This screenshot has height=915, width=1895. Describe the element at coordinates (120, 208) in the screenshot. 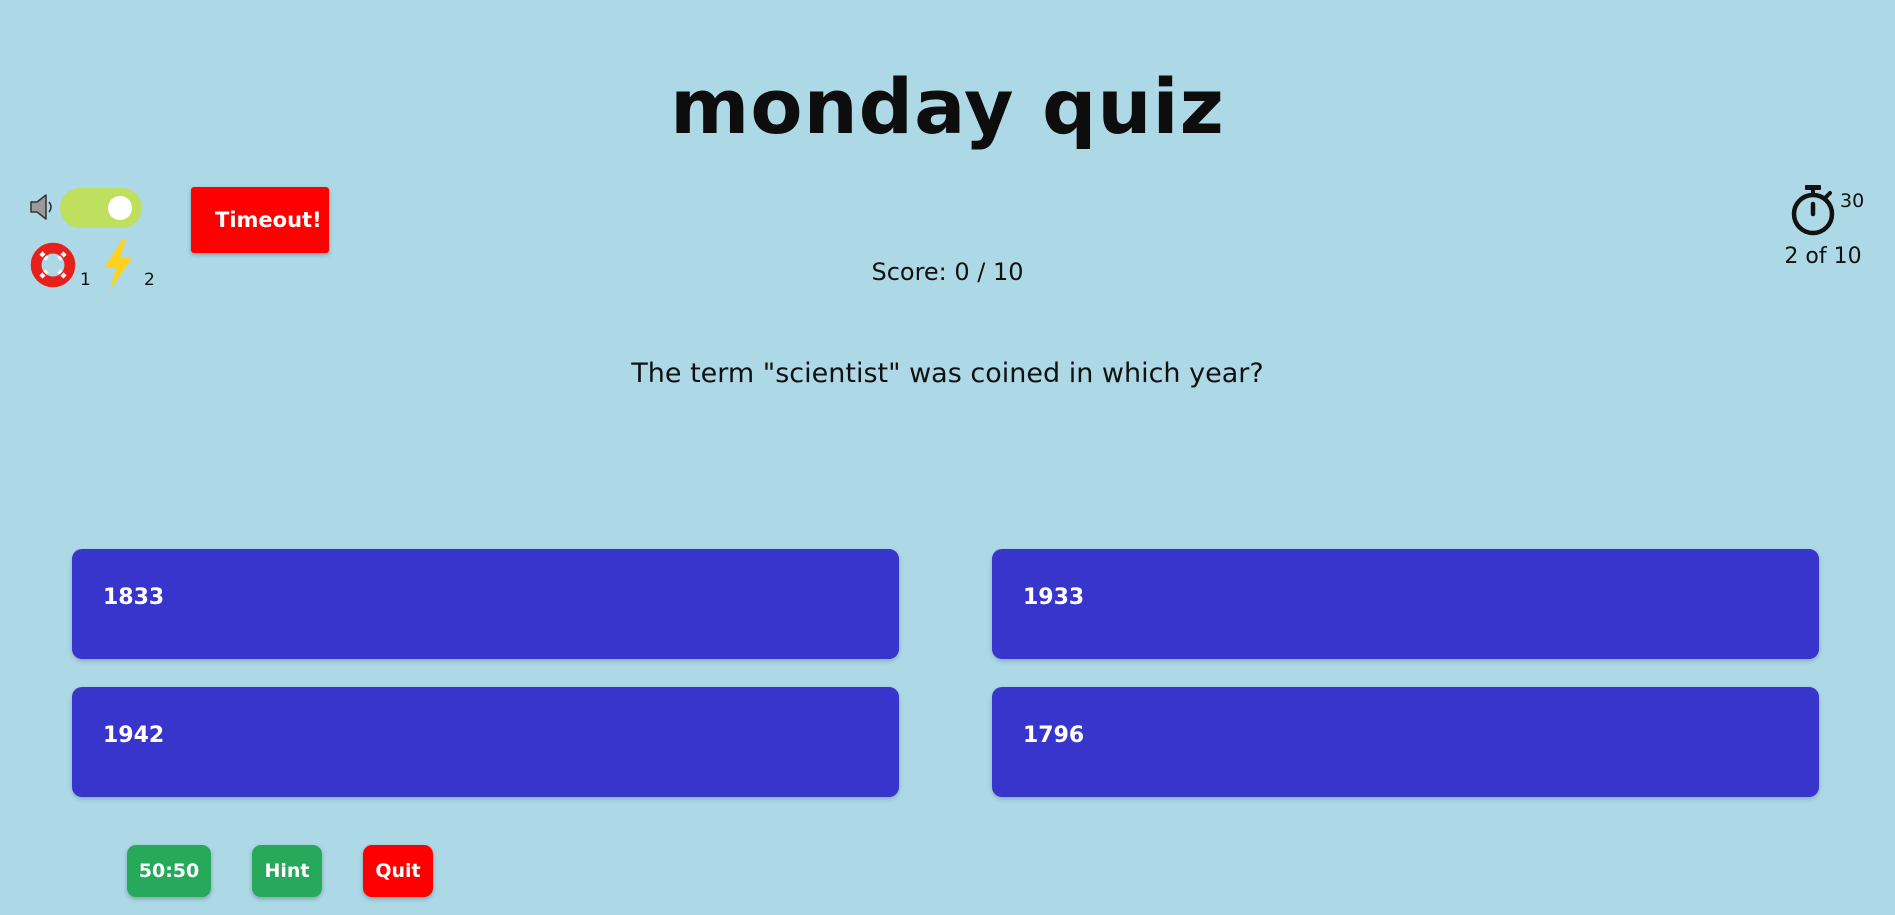

I see `toggle-knob` at that location.